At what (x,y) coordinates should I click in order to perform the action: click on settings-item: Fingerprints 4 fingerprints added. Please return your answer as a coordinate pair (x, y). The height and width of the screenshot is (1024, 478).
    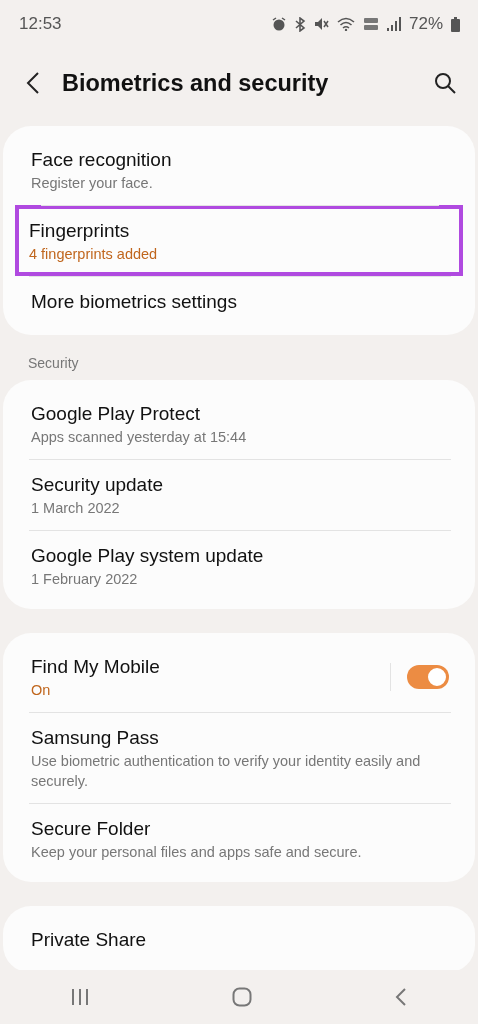
    Looking at the image, I should click on (239, 240).